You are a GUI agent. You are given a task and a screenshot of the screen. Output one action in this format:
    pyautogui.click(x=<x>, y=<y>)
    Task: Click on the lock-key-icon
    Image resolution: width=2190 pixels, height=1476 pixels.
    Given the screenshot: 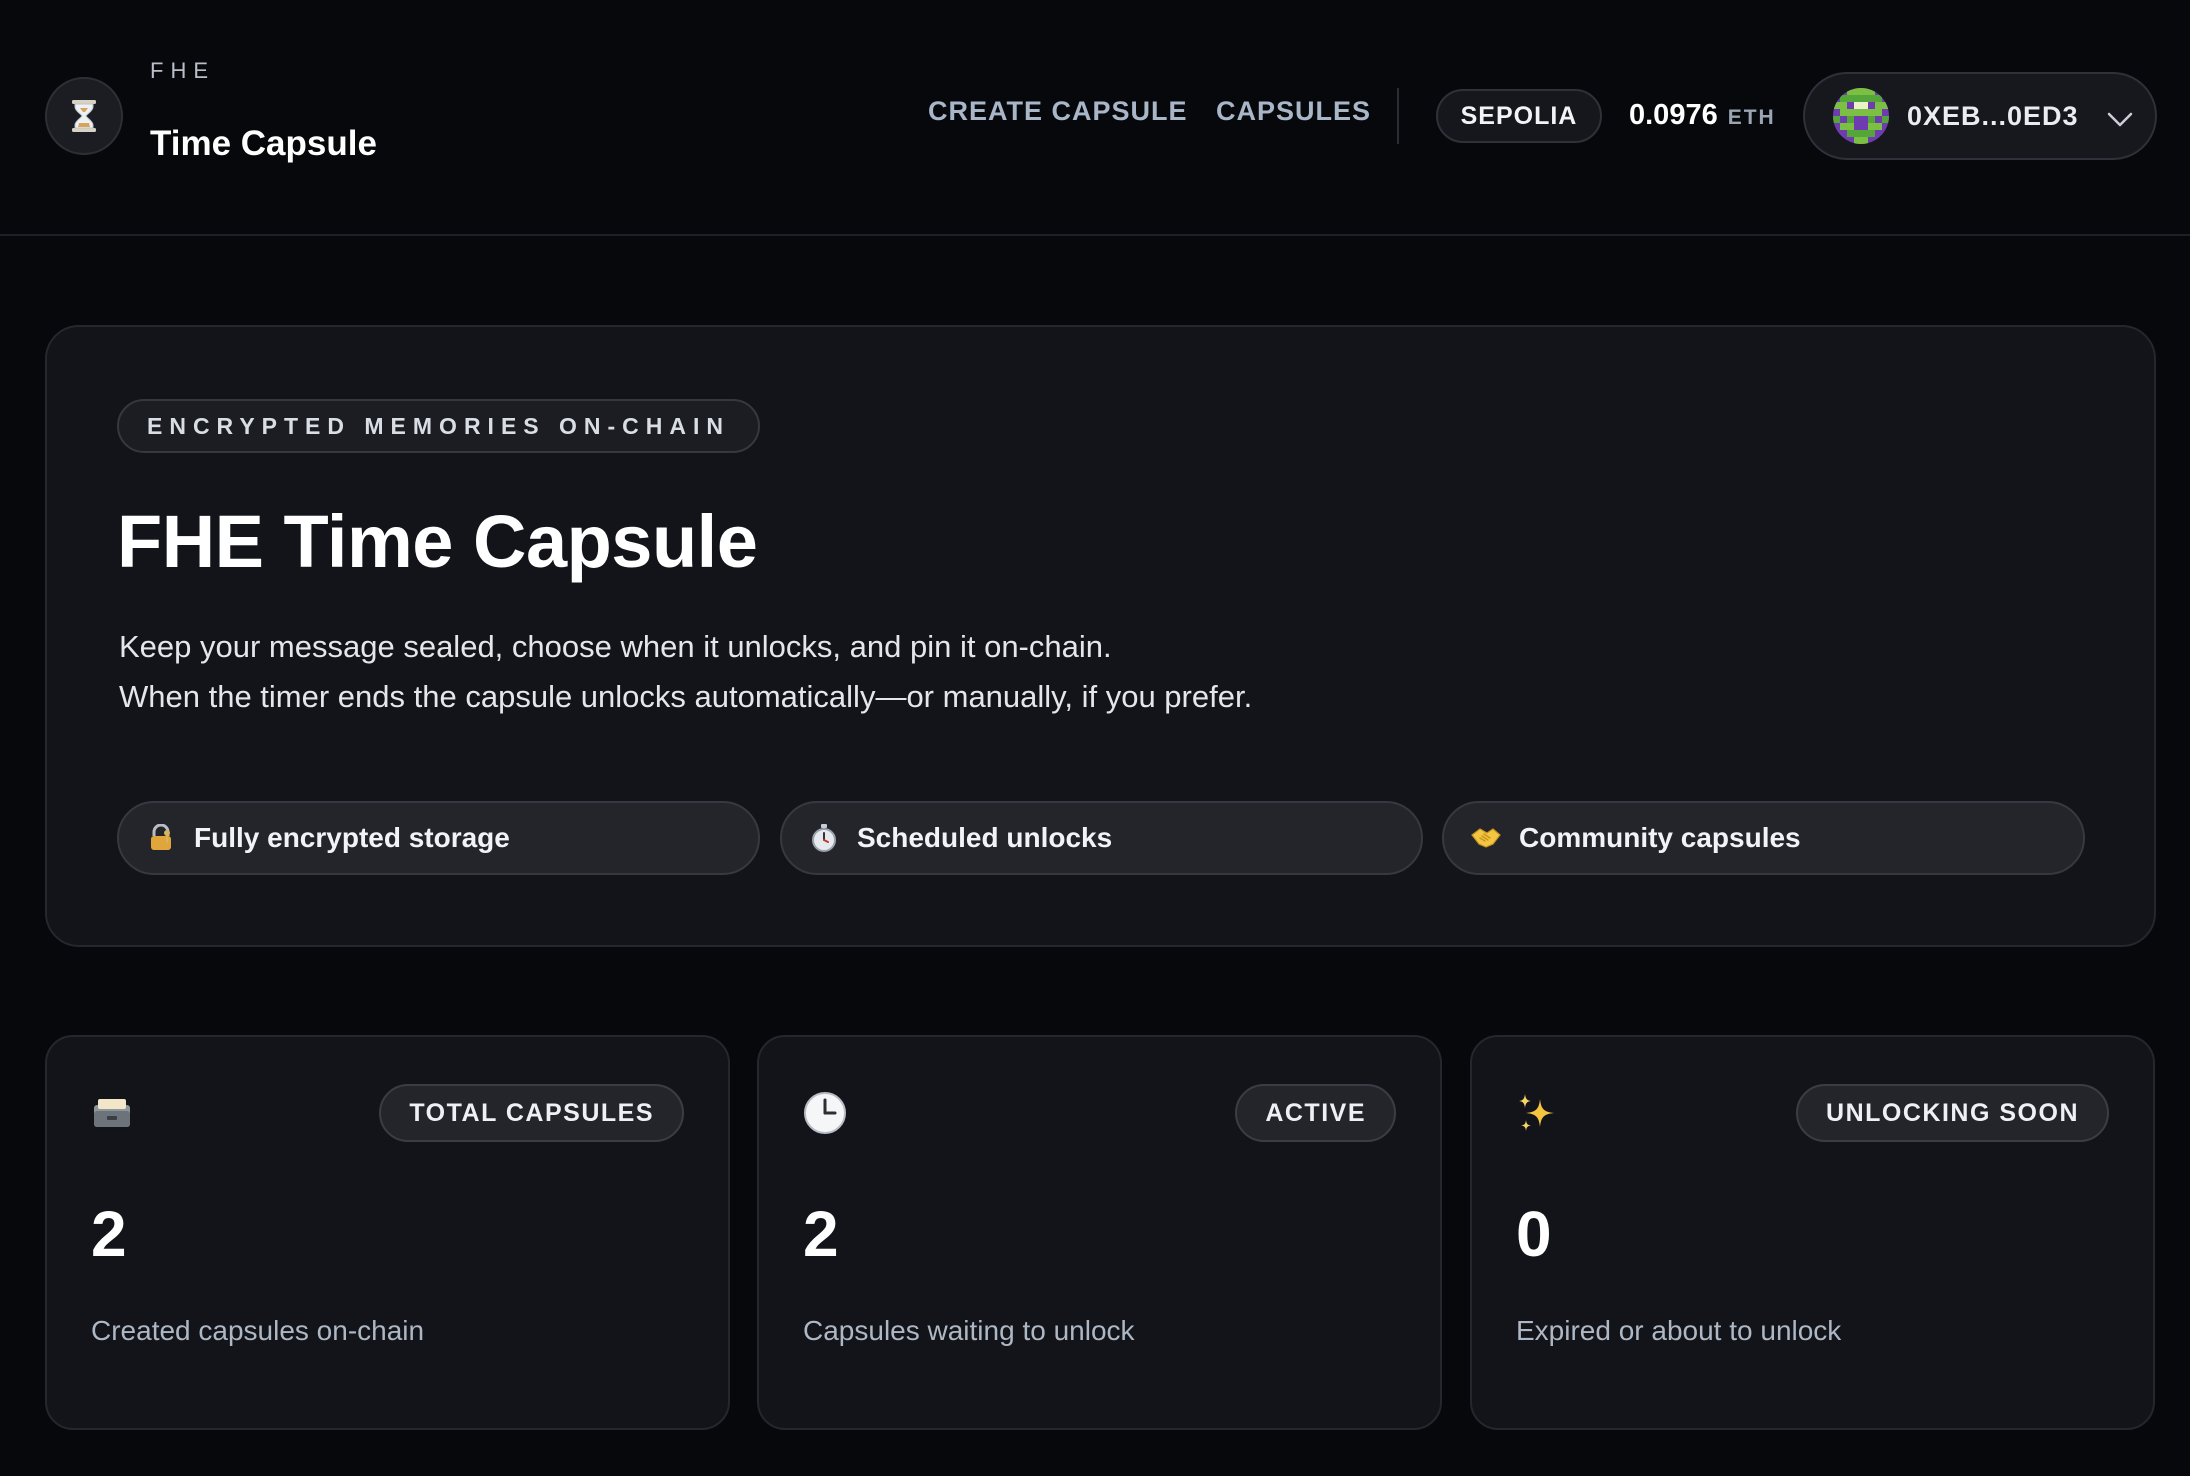 What is the action you would take?
    pyautogui.click(x=161, y=838)
    